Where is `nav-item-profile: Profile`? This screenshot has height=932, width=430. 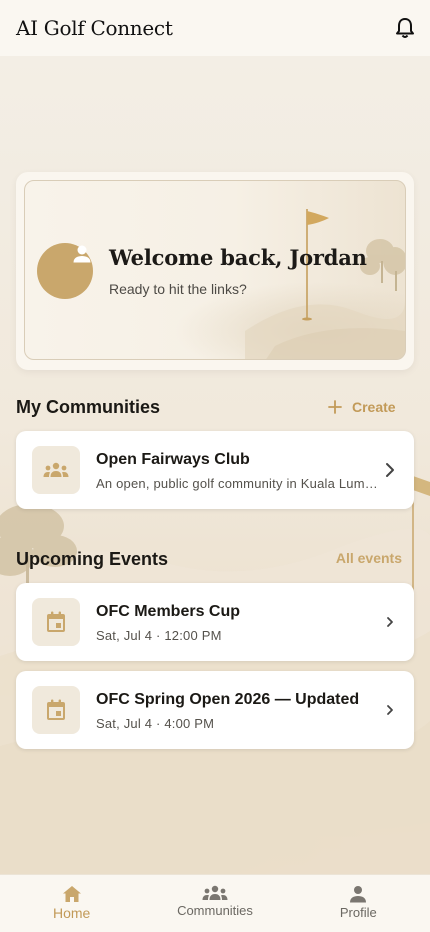 nav-item-profile: Profile is located at coordinates (358, 903).